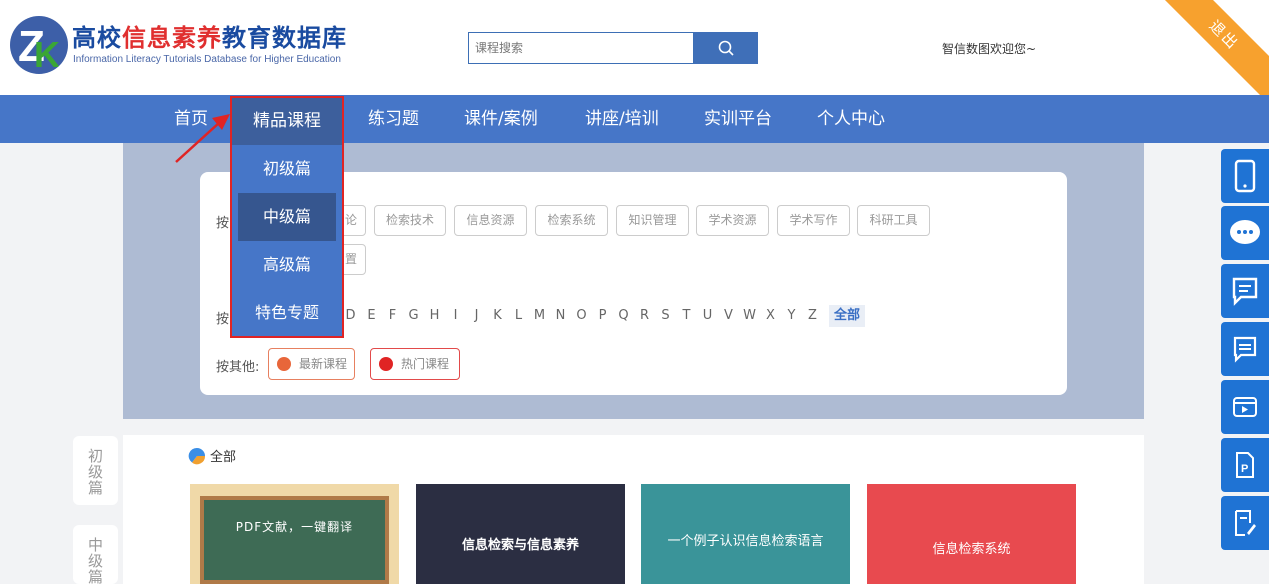 The image size is (1269, 584). I want to click on side-tab-intermediate: 中级篇, so click(95, 554).